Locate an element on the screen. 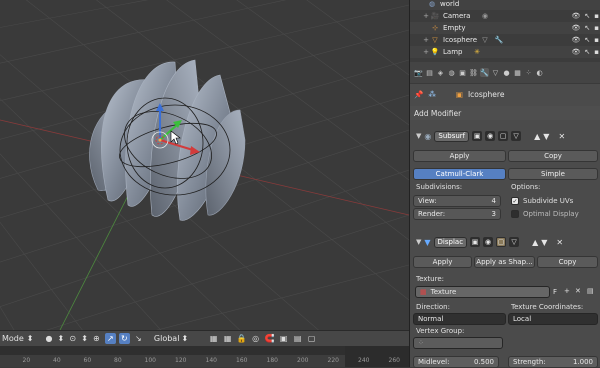  add-modifier-dropdown: Add Modifier is located at coordinates (505, 113).